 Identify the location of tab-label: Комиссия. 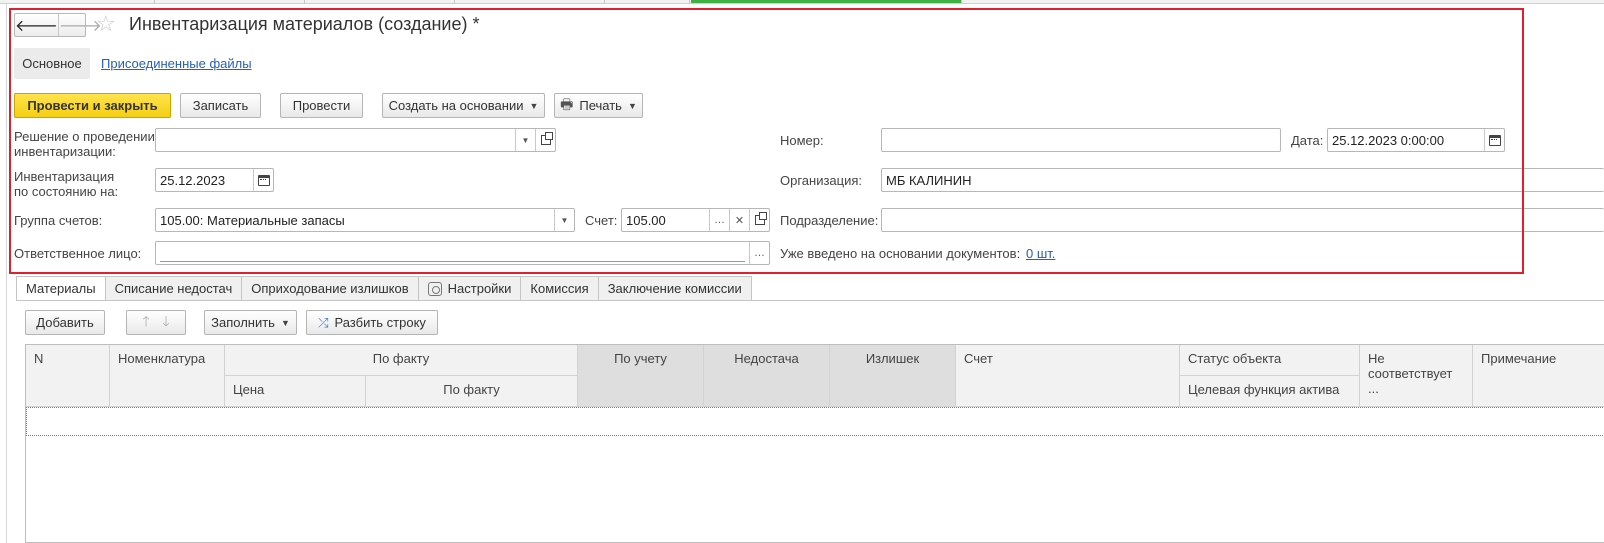
(559, 288).